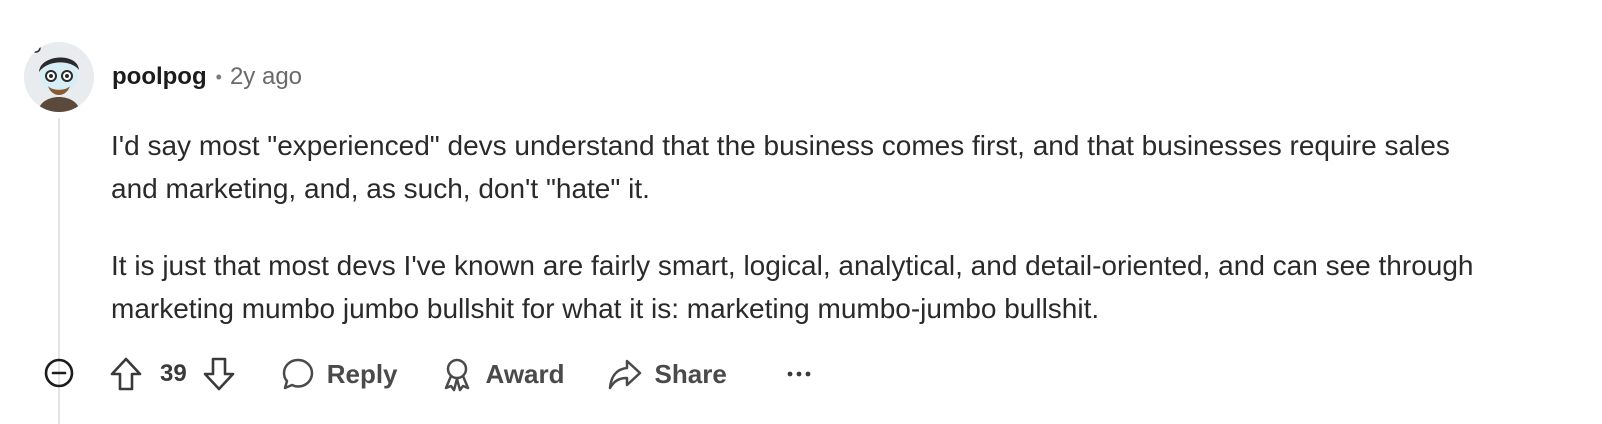  Describe the element at coordinates (690, 373) in the screenshot. I see `share-label: Share` at that location.